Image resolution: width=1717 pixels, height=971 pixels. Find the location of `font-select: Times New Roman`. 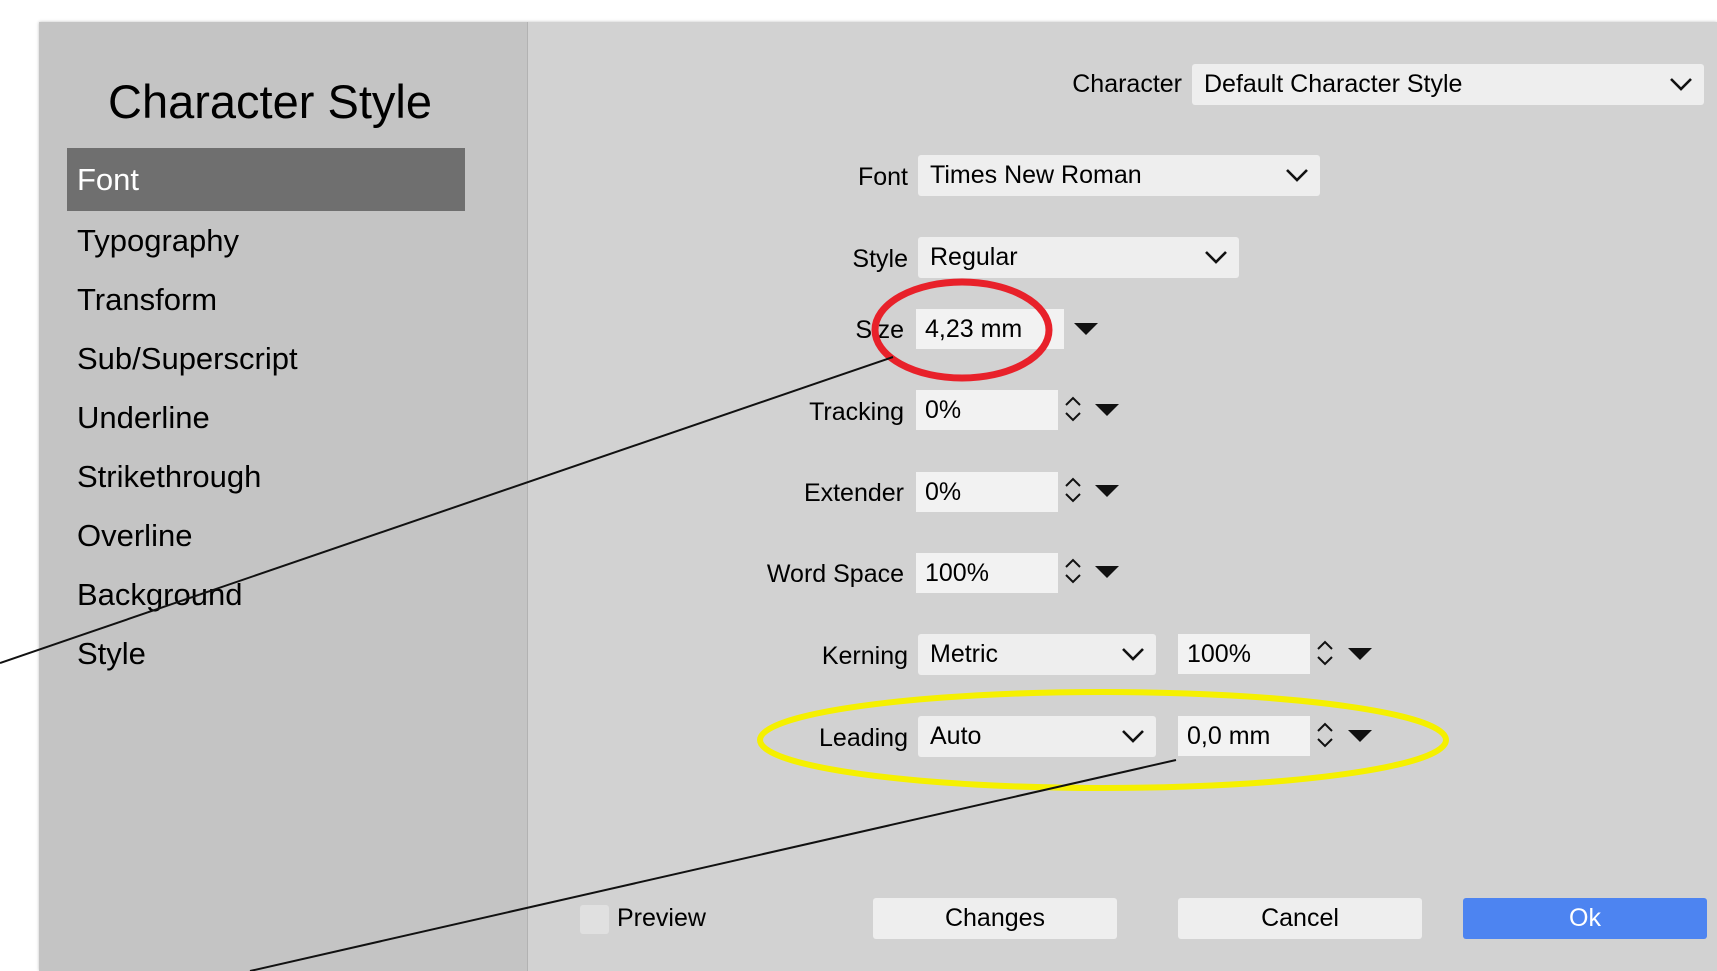

font-select: Times New Roman is located at coordinates (1119, 175).